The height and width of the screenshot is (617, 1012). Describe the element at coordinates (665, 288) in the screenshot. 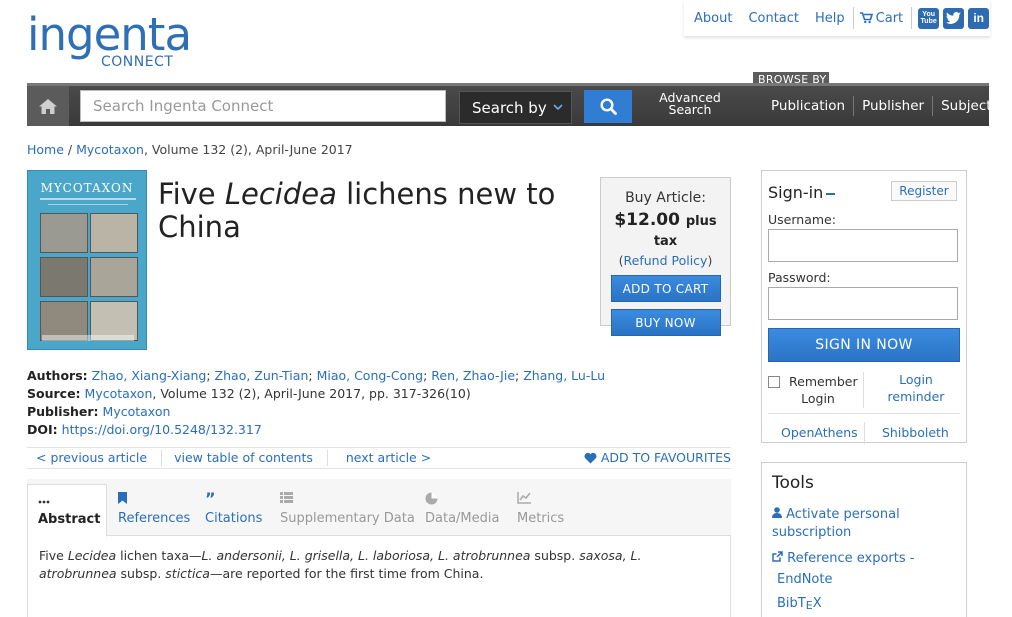

I see `add-to-cart-button: ADD TO CART` at that location.